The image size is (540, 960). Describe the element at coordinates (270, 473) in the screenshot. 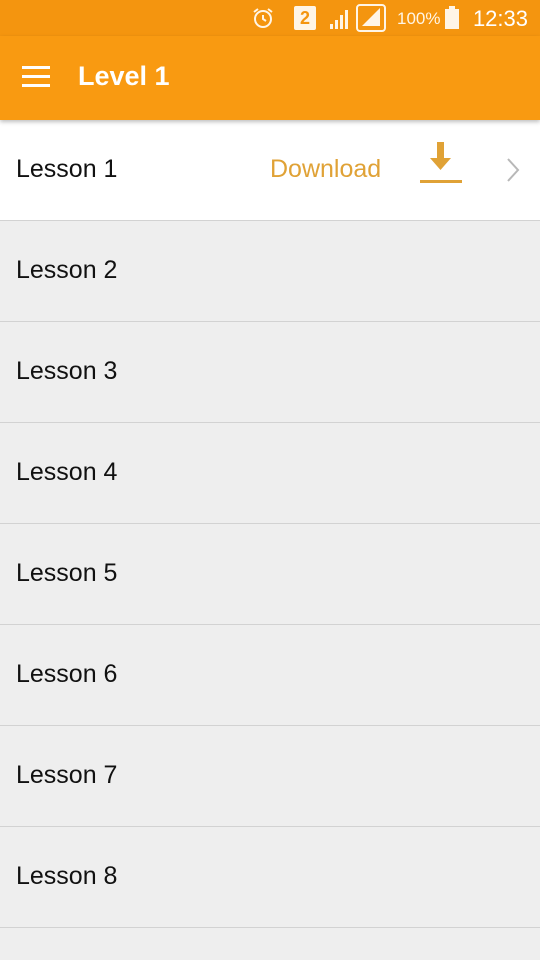

I see `lesson-row-4: Lesson 4` at that location.